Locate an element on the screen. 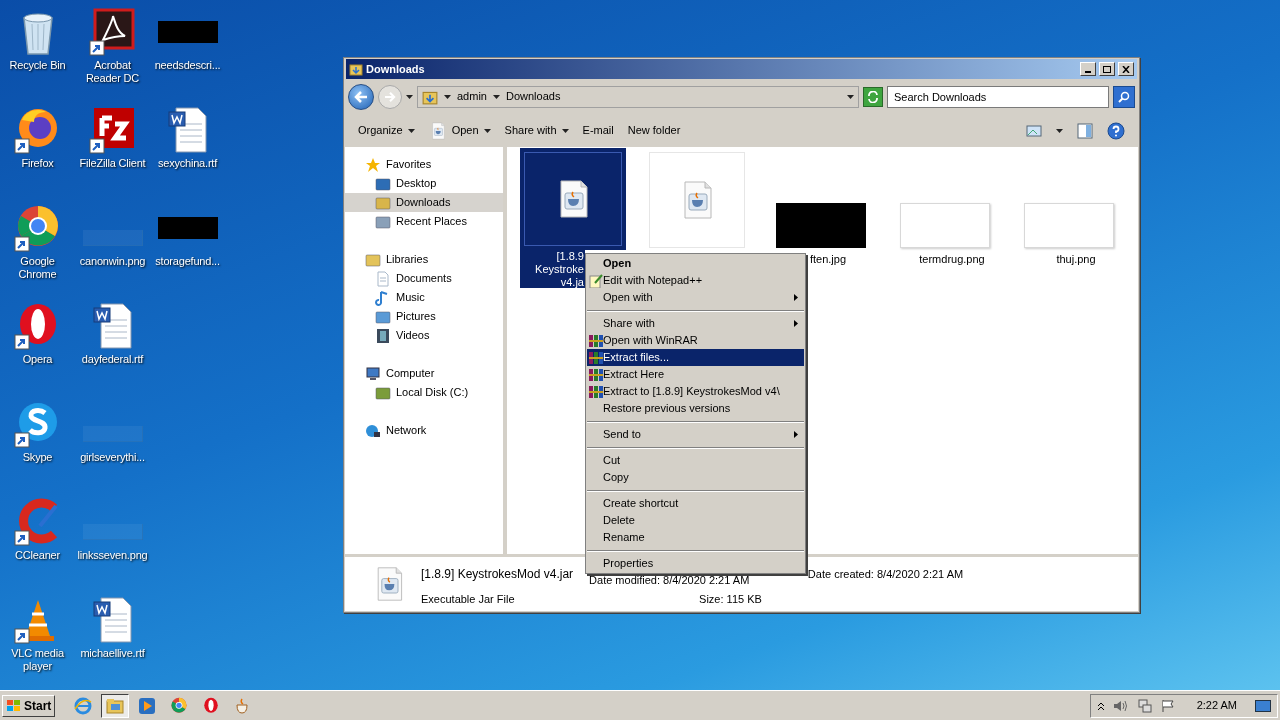 This screenshot has height=720, width=1280. notepad-icon is located at coordinates (596, 280).